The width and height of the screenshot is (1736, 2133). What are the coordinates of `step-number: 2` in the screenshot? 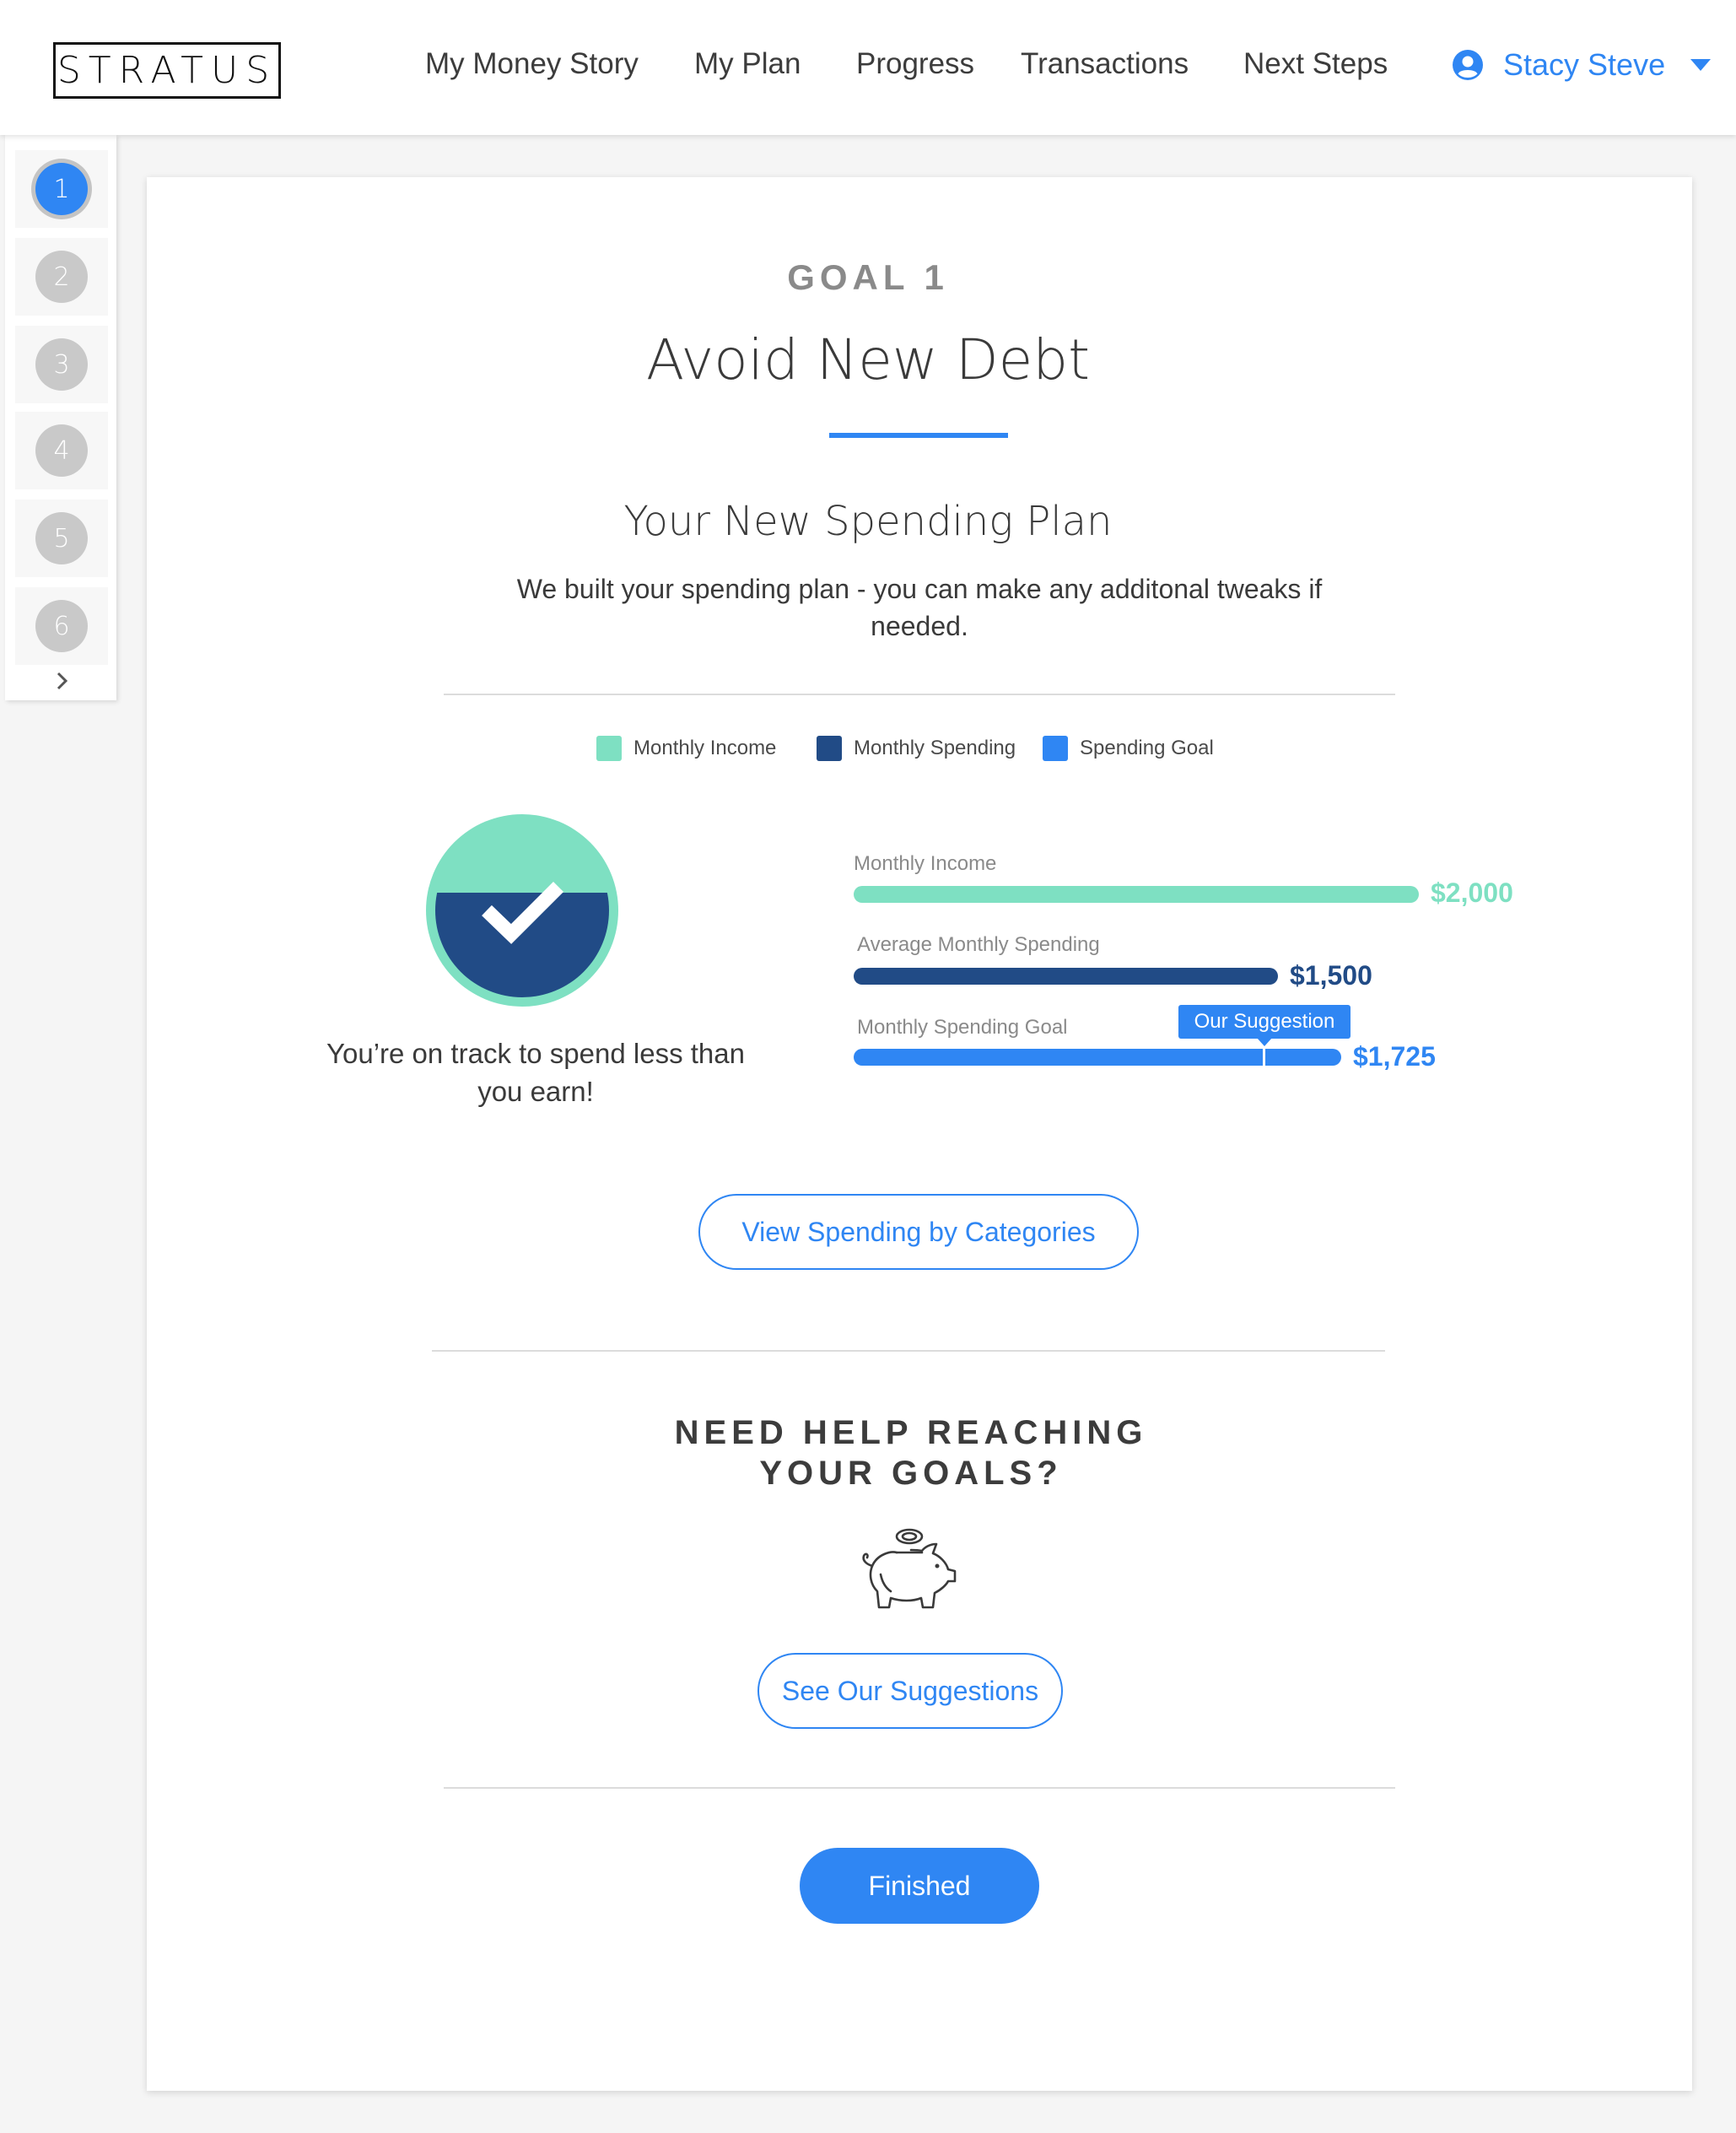 It's located at (61, 277).